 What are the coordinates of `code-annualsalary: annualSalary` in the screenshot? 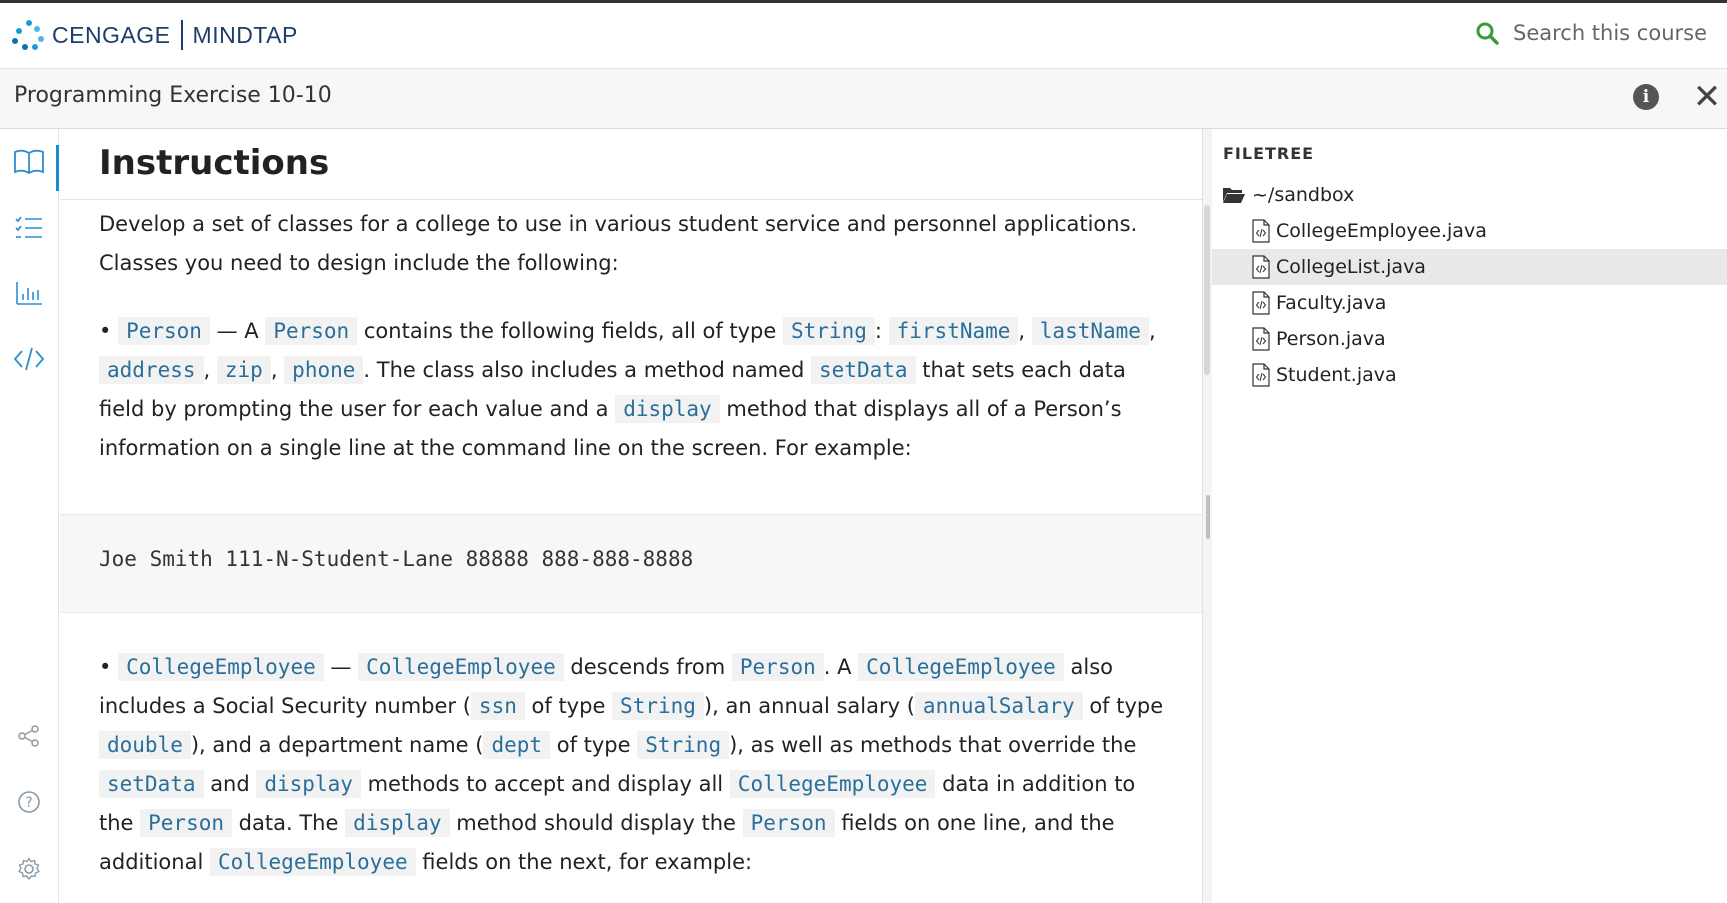 It's located at (998, 706).